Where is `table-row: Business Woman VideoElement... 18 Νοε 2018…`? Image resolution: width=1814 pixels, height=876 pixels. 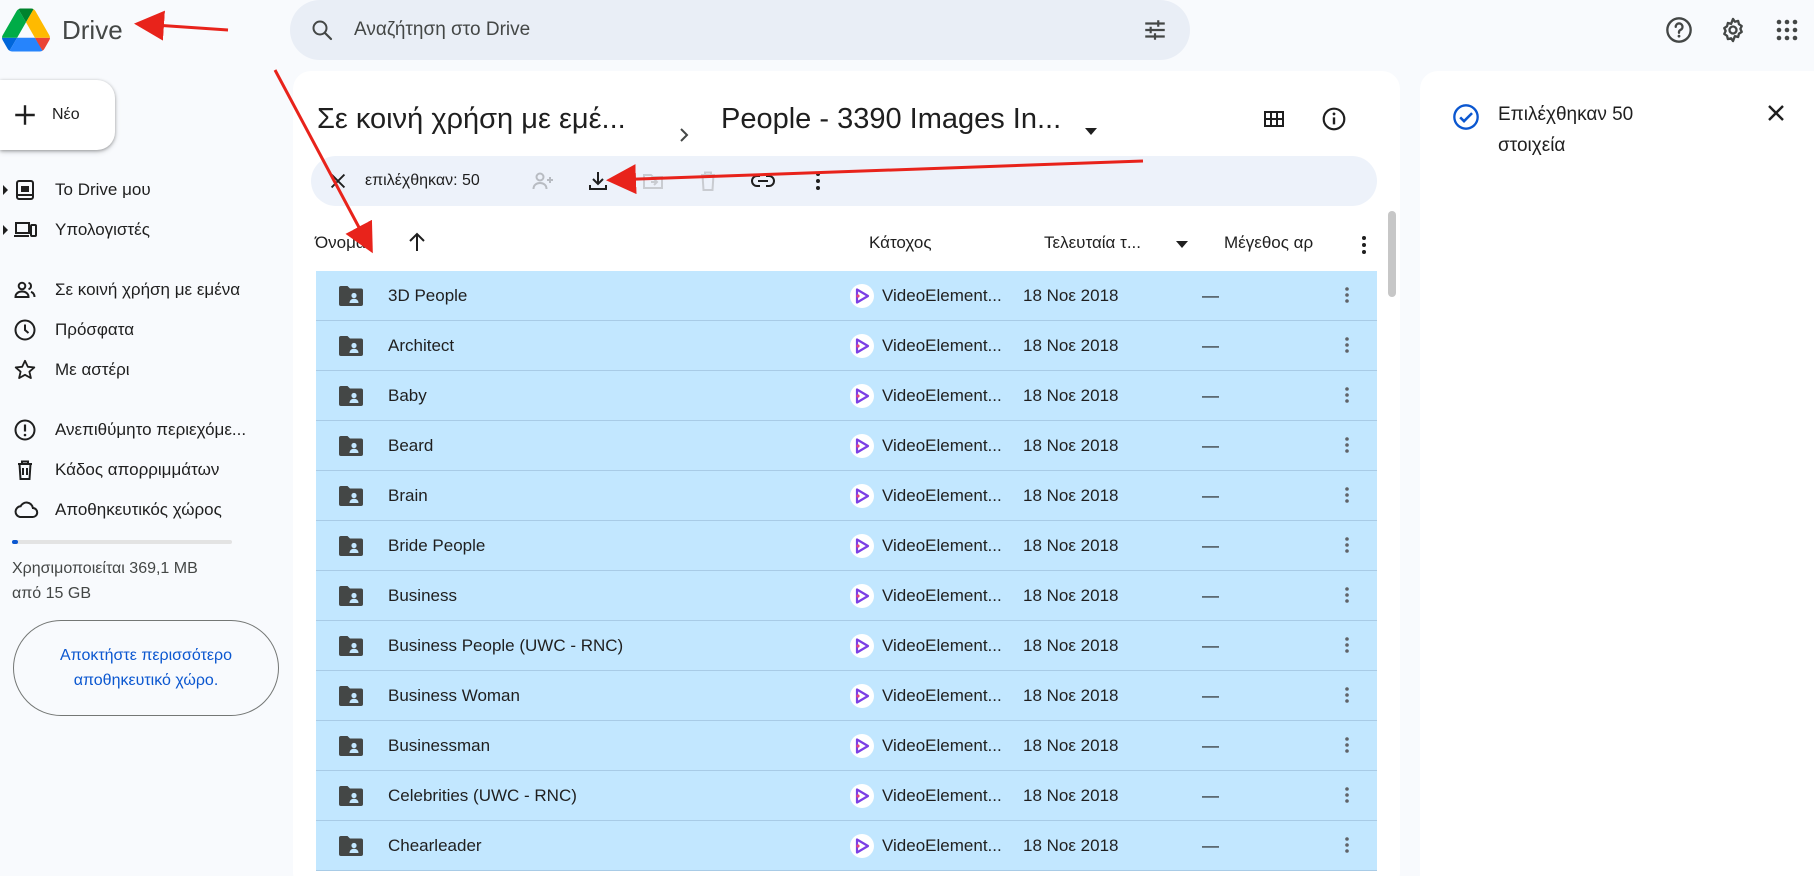
table-row: Business Woman VideoElement... 18 Νοε 2018… is located at coordinates (846, 696).